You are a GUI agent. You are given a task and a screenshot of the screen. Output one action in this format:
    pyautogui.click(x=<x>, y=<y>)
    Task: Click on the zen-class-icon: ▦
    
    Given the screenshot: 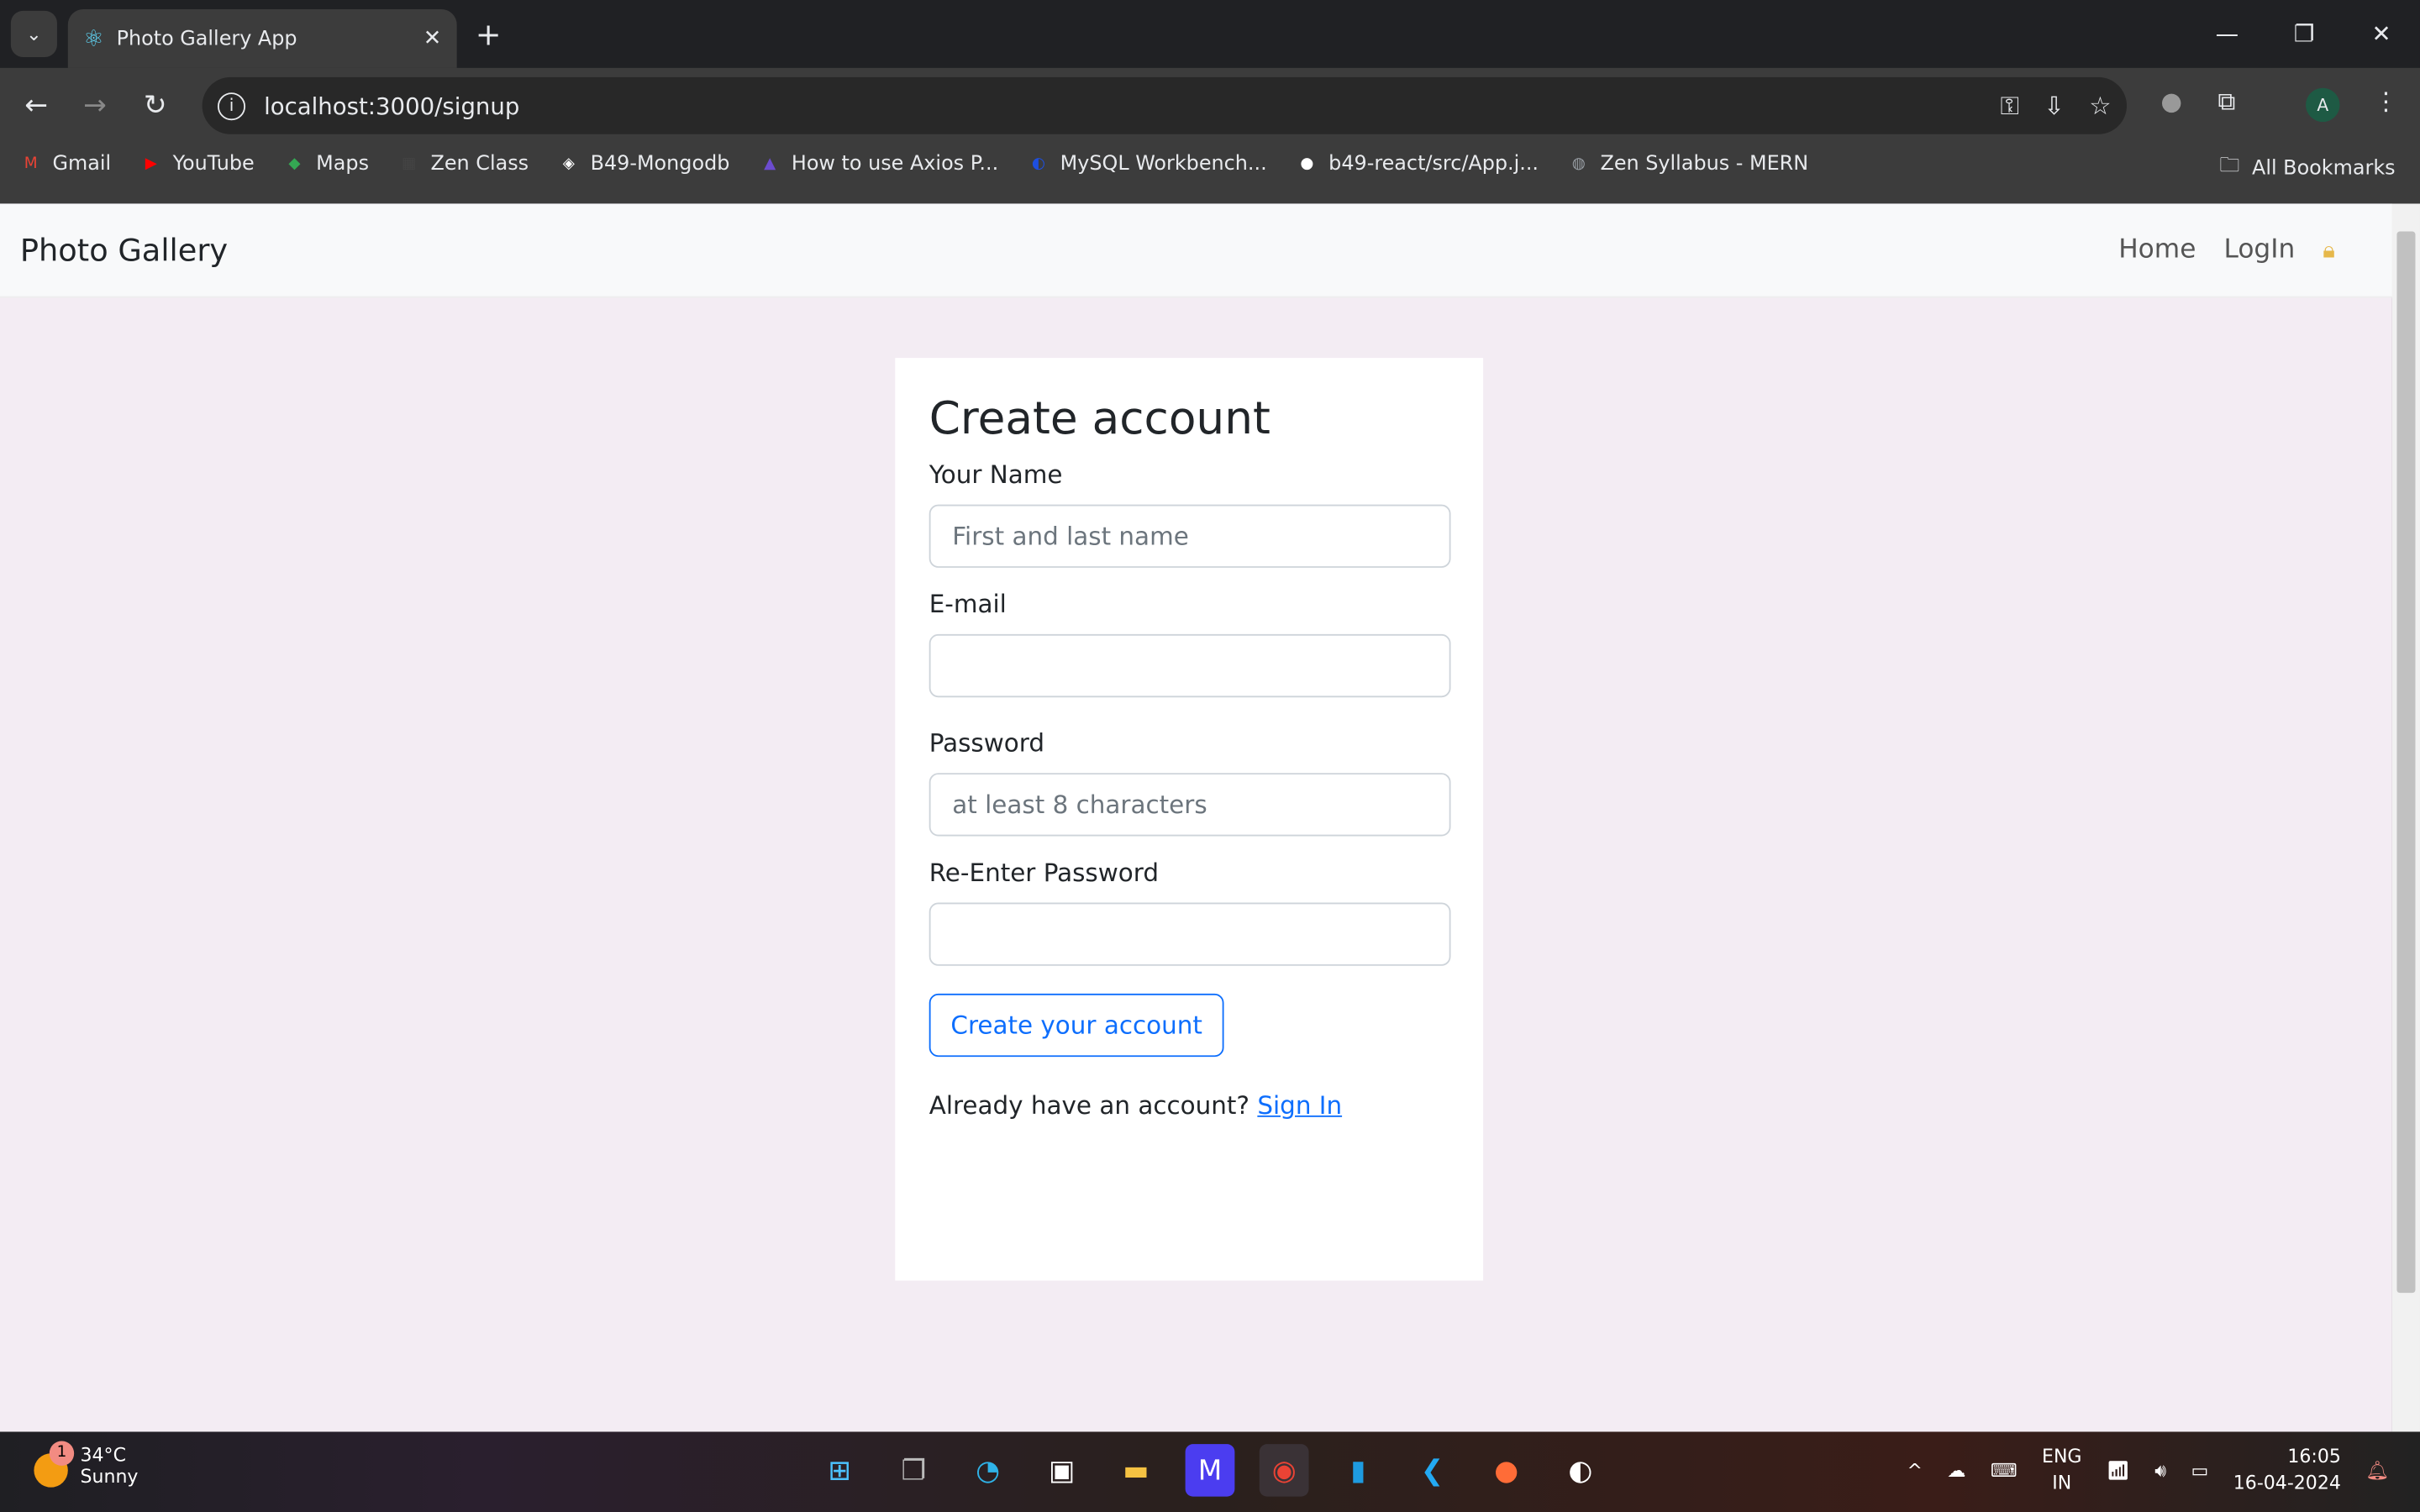 What is the action you would take?
    pyautogui.click(x=409, y=163)
    